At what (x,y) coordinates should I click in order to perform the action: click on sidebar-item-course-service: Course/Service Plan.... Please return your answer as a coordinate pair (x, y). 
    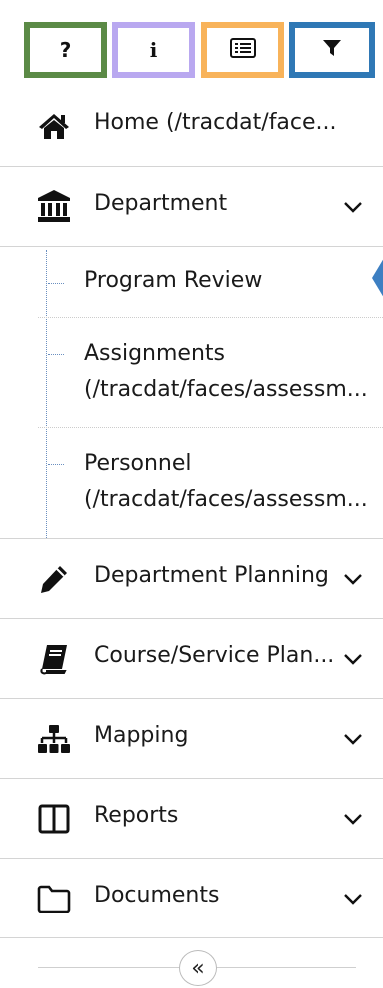
    Looking at the image, I should click on (191, 658).